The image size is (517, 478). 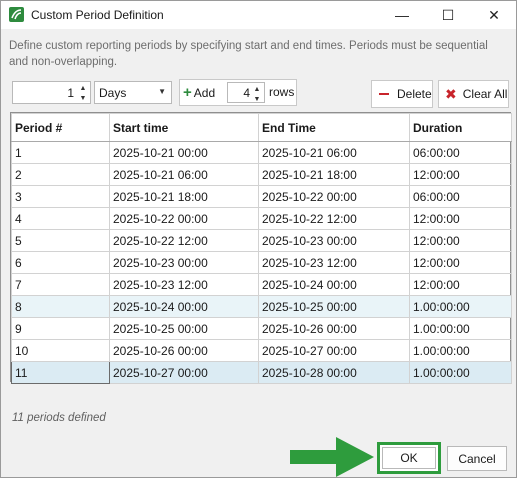 I want to click on add-button: + Add, so click(x=206, y=92).